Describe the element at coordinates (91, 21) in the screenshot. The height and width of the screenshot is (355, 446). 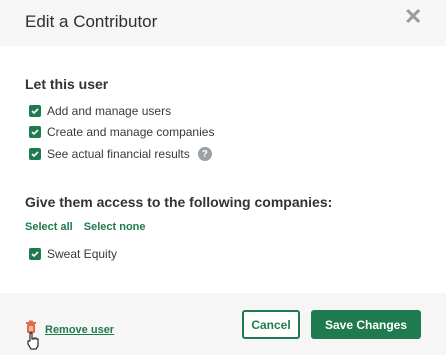
I see `dialog-title: Edit a Contributor` at that location.